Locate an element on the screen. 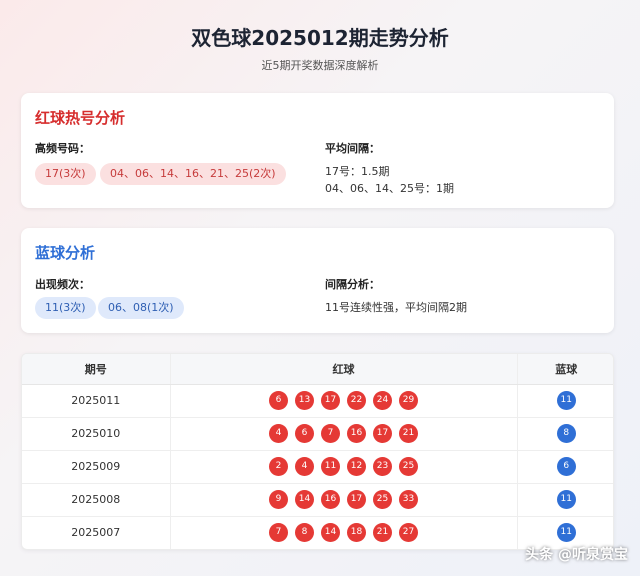  red-ball: 33 is located at coordinates (408, 499).